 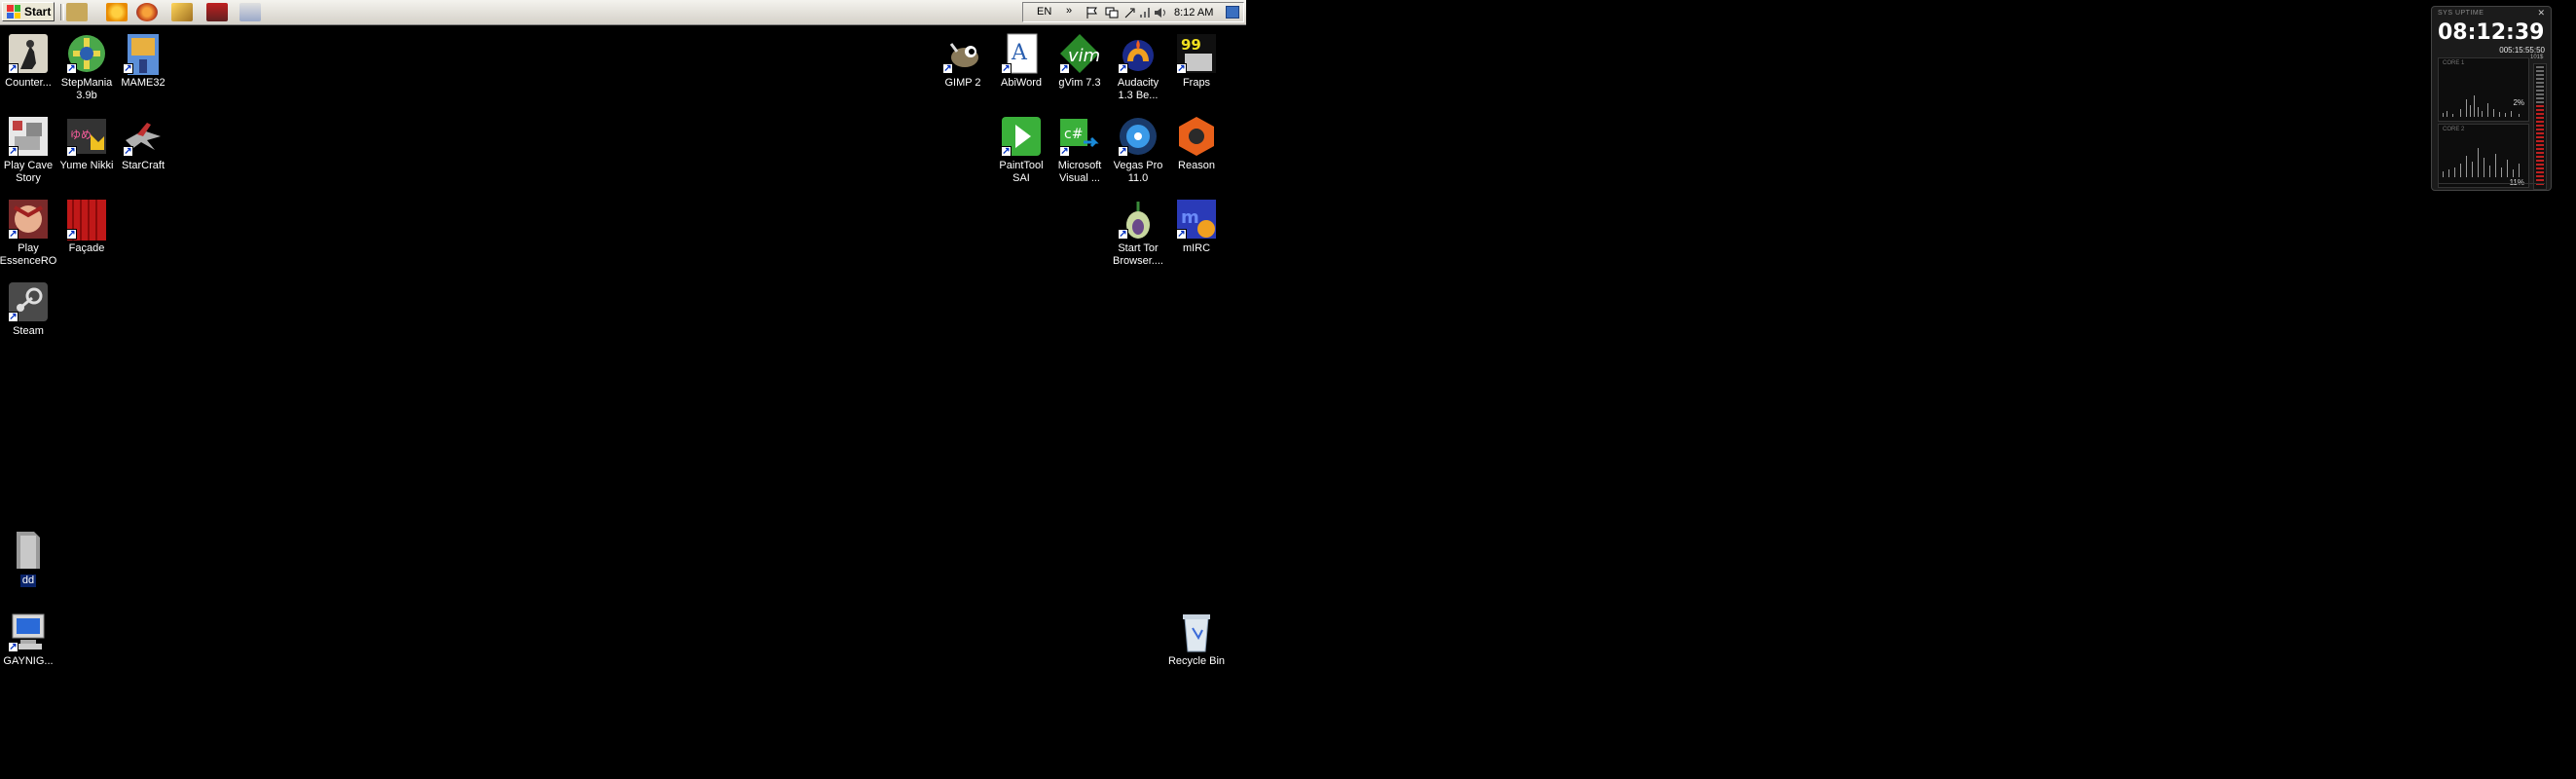 What do you see at coordinates (28, 254) in the screenshot?
I see `desktop-icon-label: Play EssenceRO` at bounding box center [28, 254].